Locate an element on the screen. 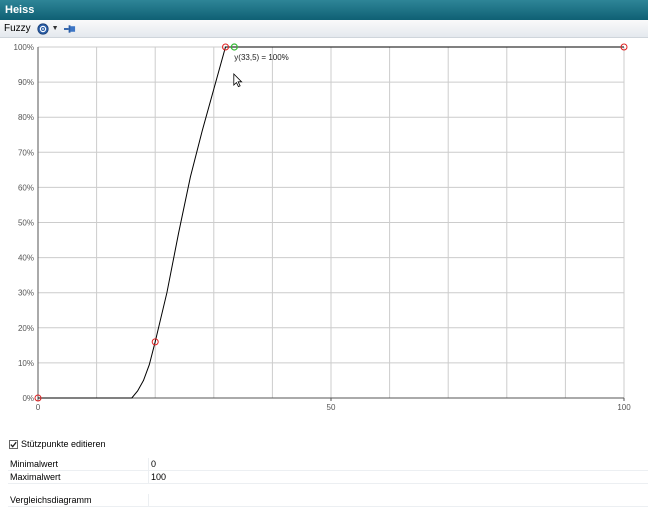 The image size is (648, 507). x-tick-label: 0 is located at coordinates (38, 407).